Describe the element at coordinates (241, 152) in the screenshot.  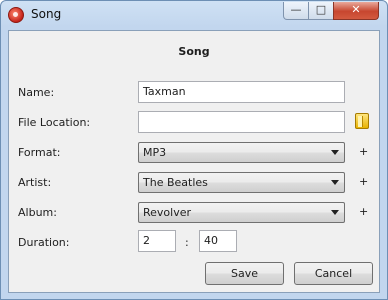
I see `format-select: MP3` at that location.